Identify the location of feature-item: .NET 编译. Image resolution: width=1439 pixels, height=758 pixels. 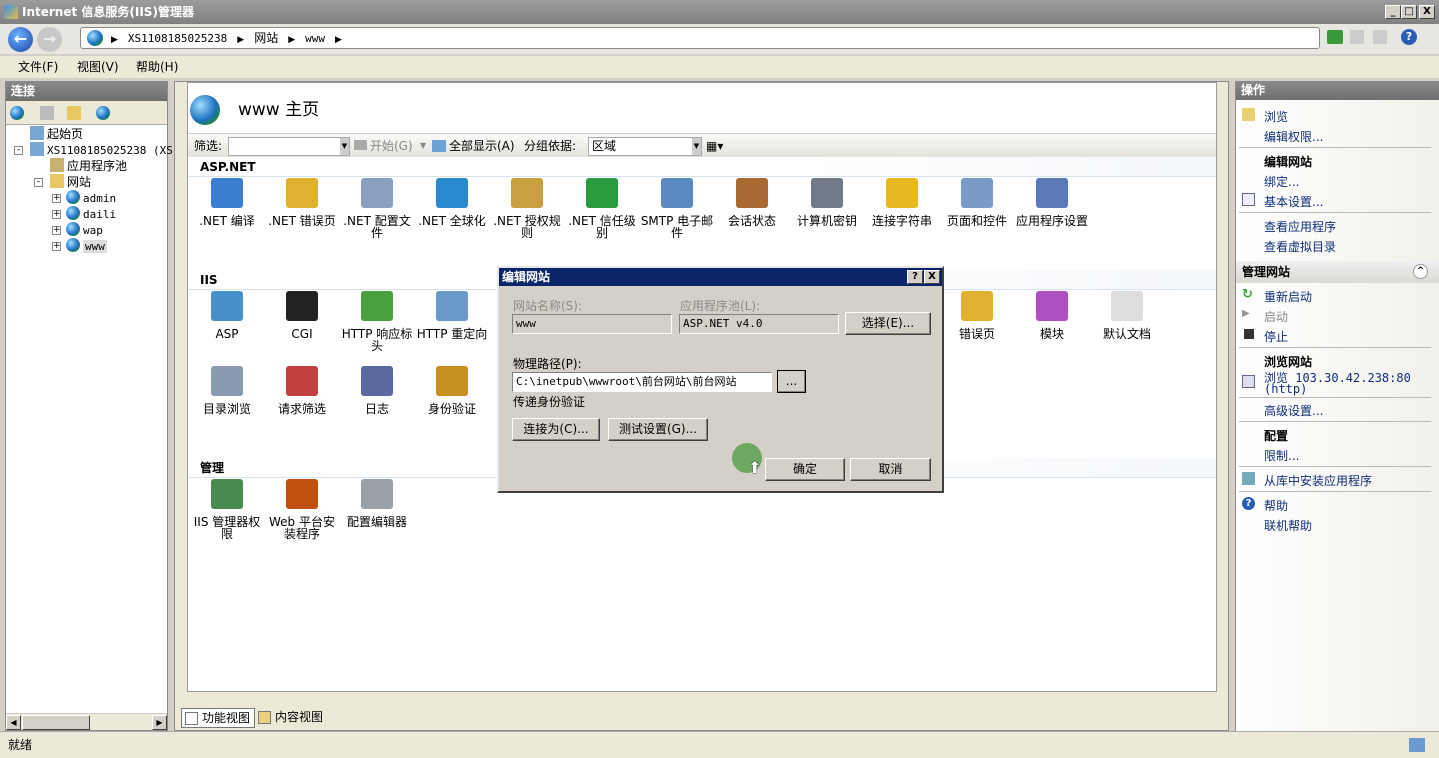
(227, 202).